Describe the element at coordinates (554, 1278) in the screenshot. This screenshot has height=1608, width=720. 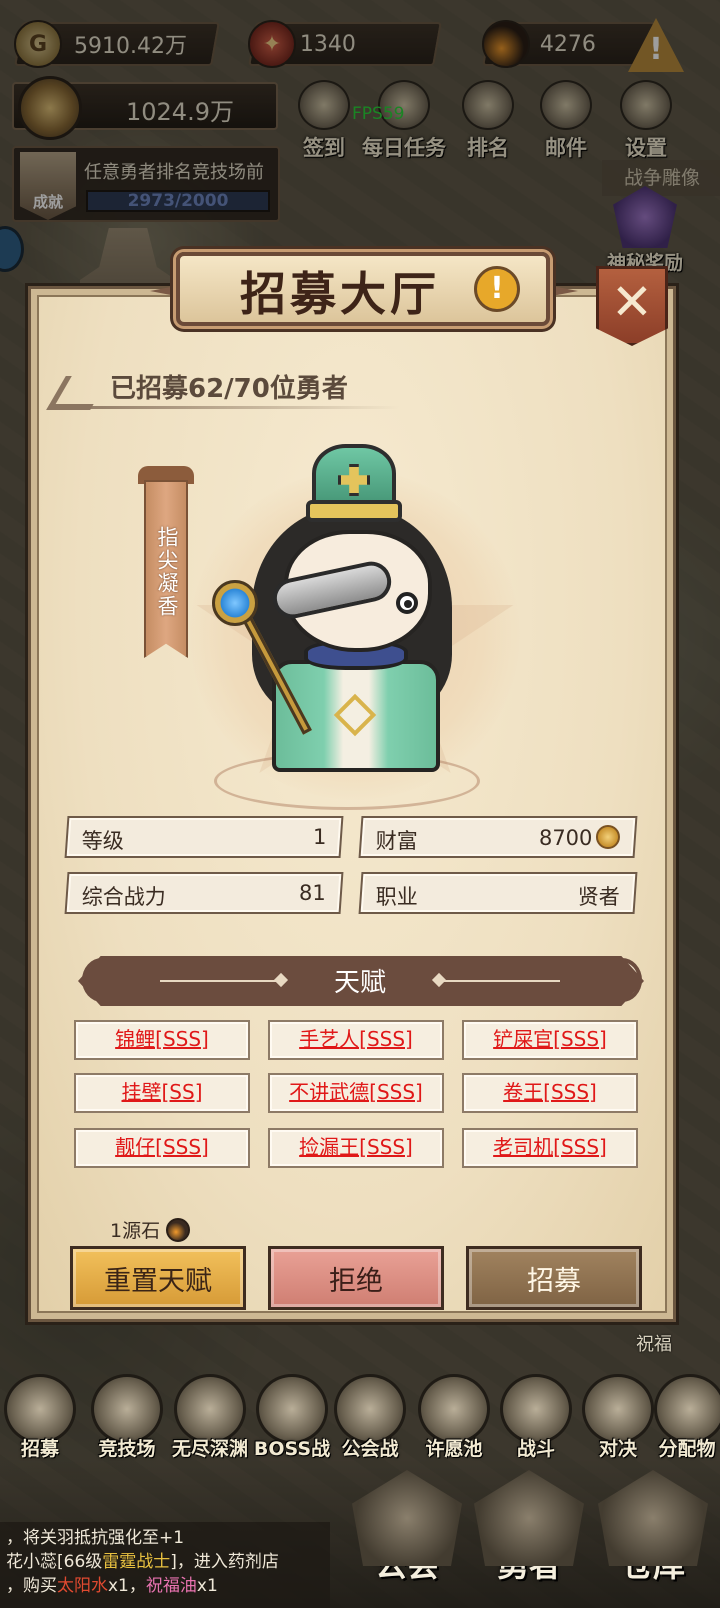
I see `recruit-button: 招募` at that location.